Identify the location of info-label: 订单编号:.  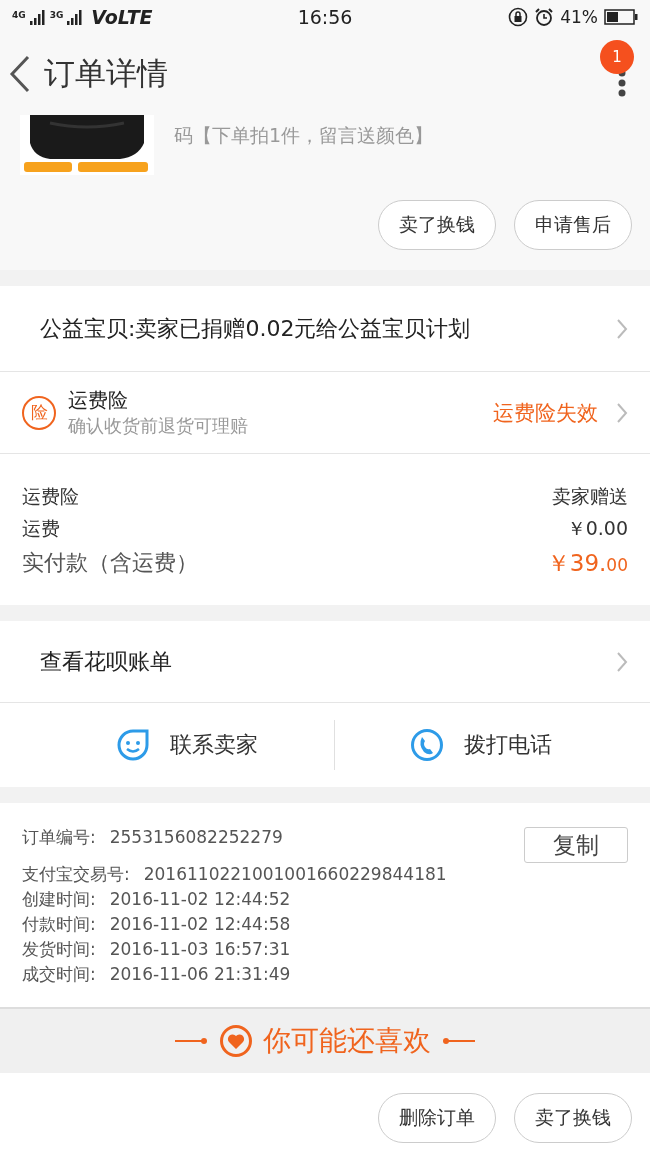
(59, 837).